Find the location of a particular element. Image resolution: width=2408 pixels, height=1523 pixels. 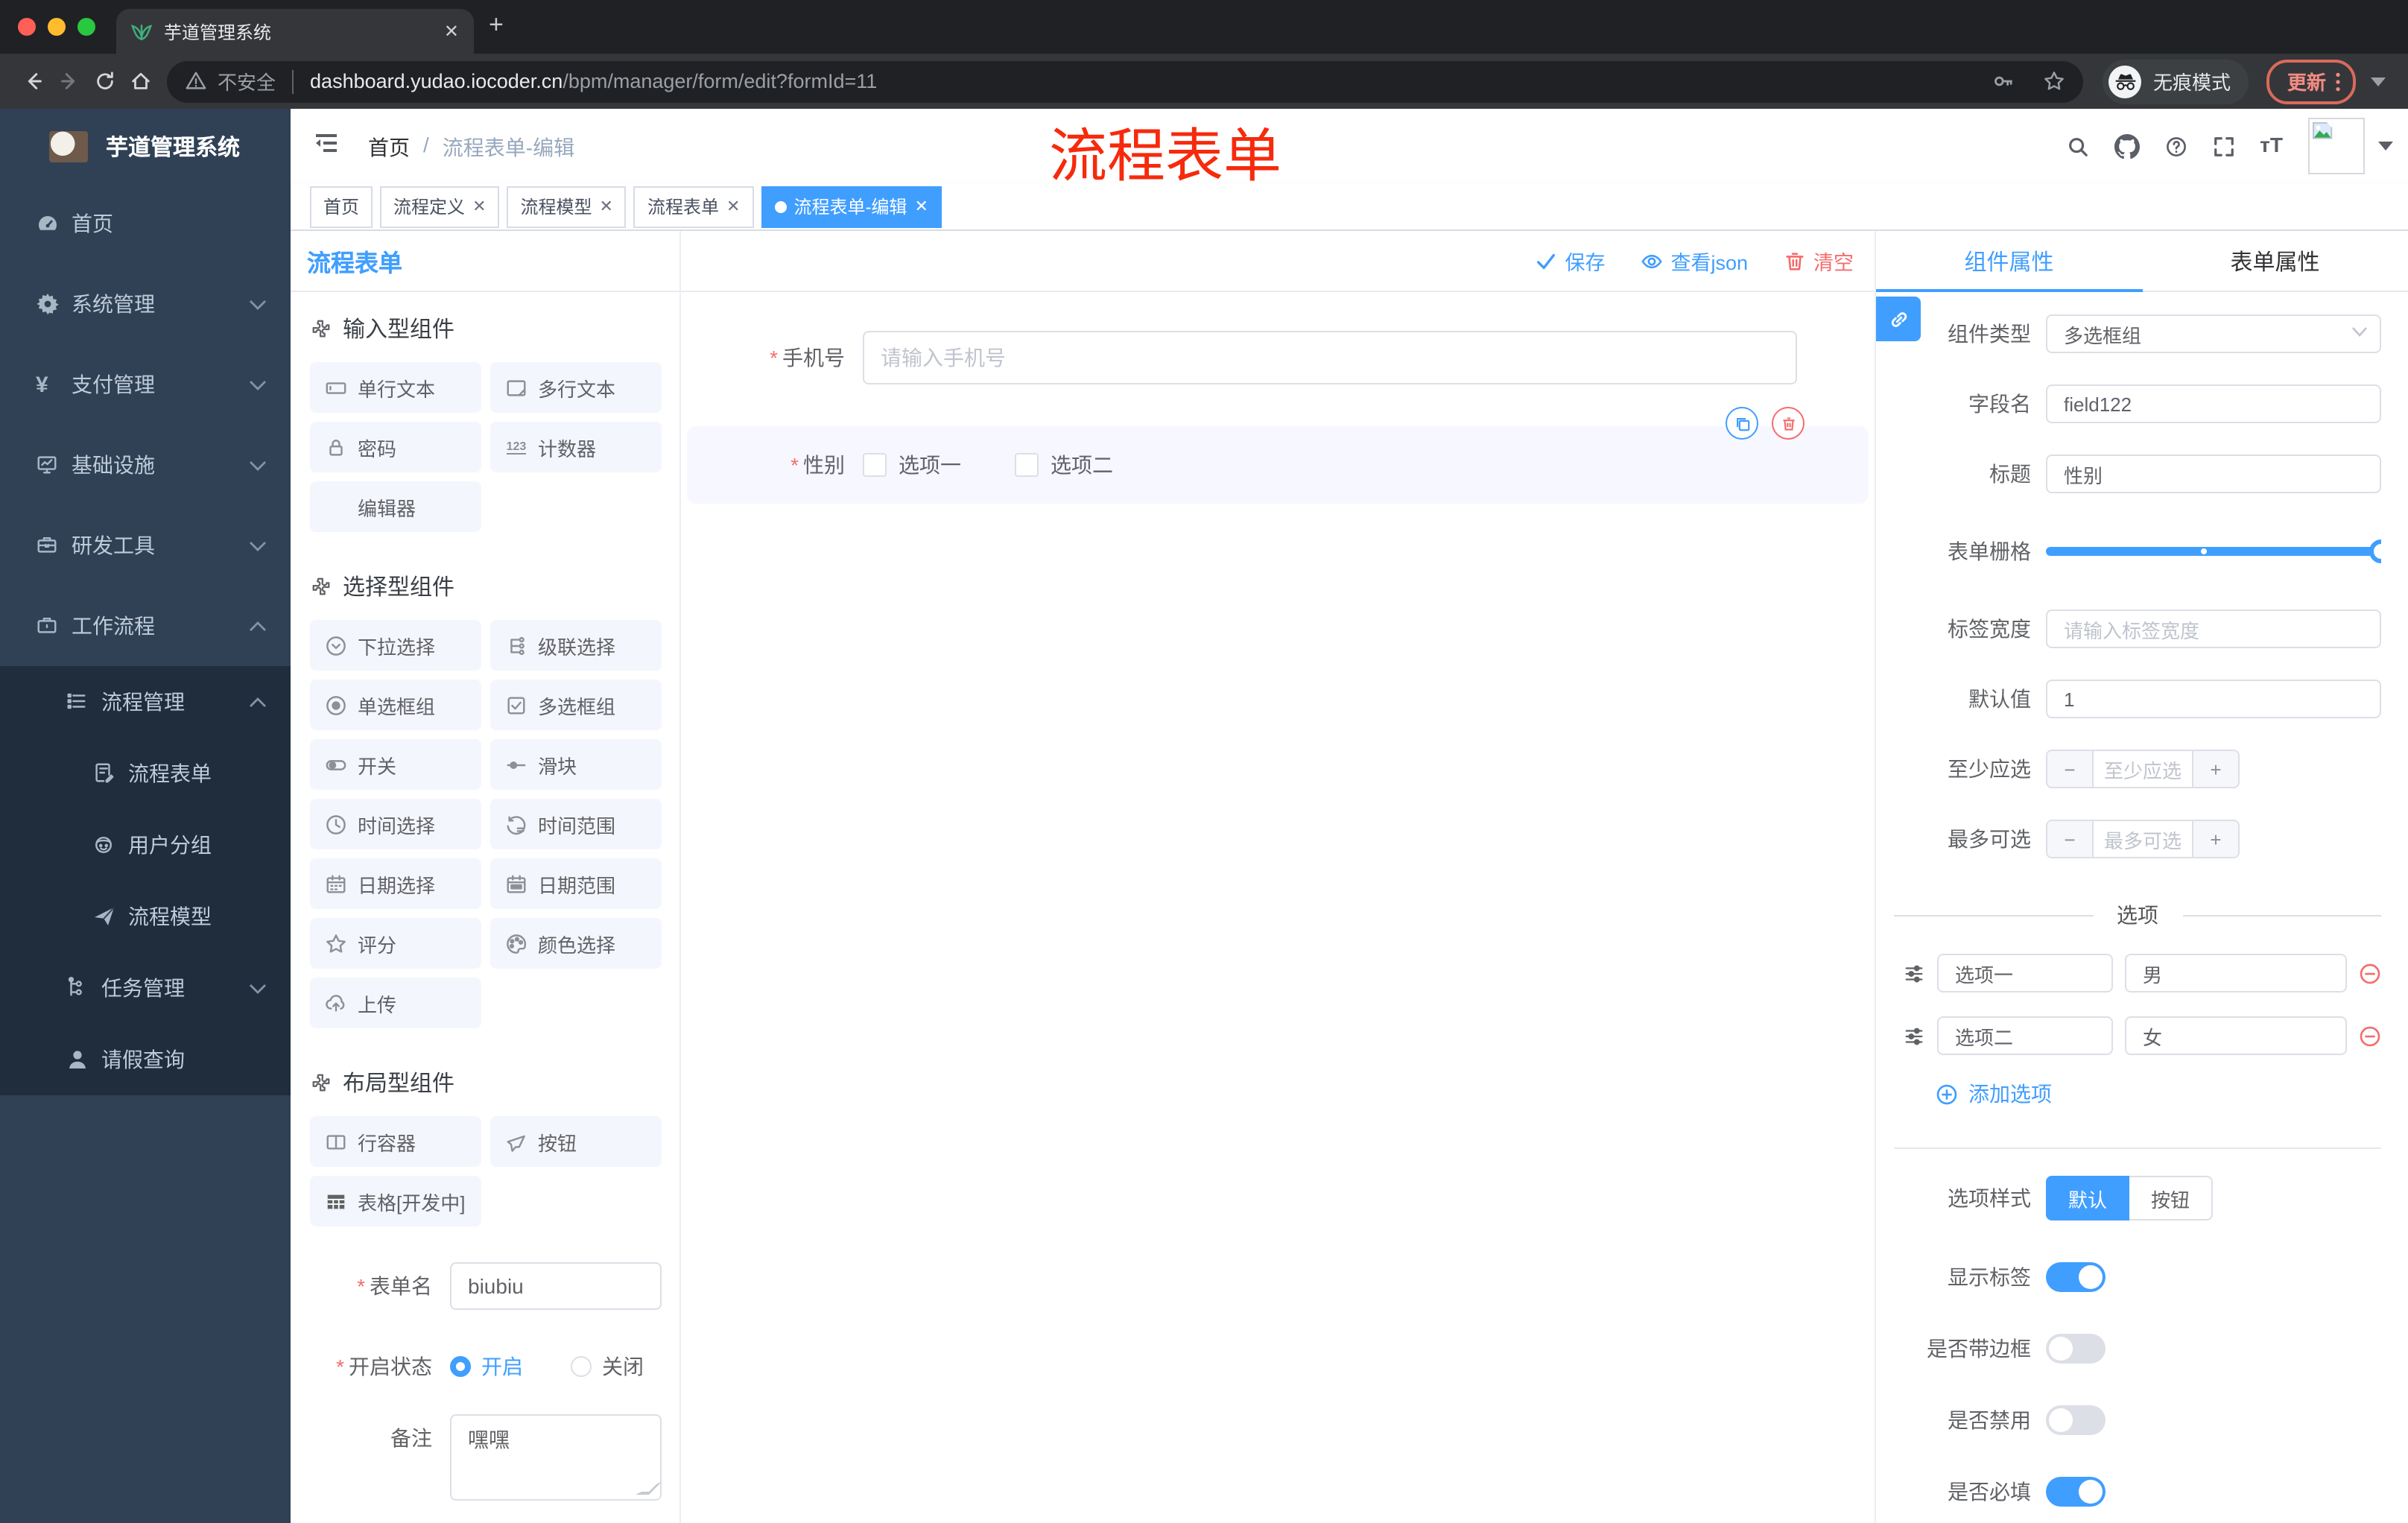

minus-button: − is located at coordinates (2070, 769).